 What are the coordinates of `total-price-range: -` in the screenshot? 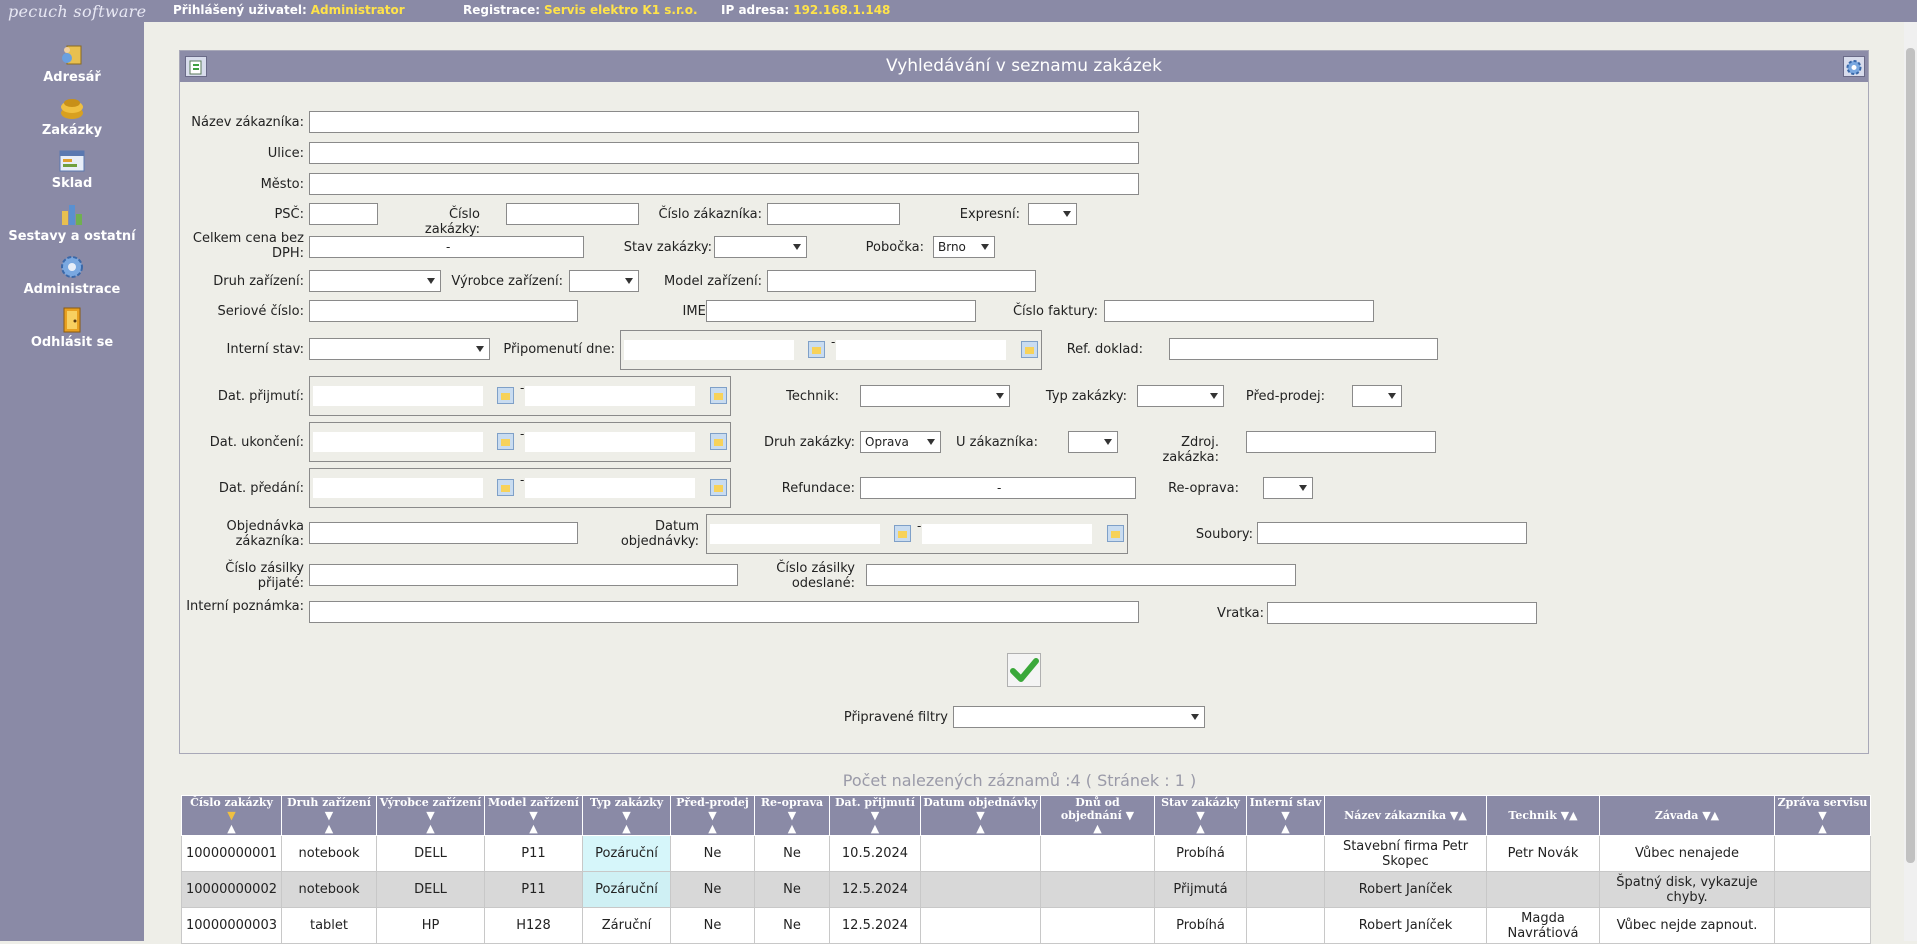 It's located at (446, 247).